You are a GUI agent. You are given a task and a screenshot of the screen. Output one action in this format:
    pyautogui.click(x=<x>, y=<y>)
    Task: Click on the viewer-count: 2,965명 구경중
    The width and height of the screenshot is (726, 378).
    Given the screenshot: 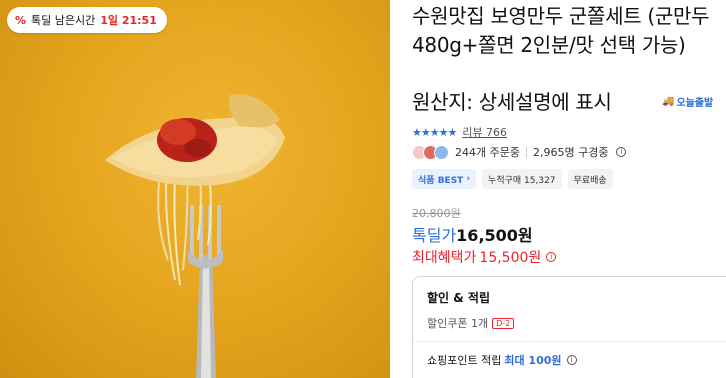 What is the action you would take?
    pyautogui.click(x=570, y=152)
    